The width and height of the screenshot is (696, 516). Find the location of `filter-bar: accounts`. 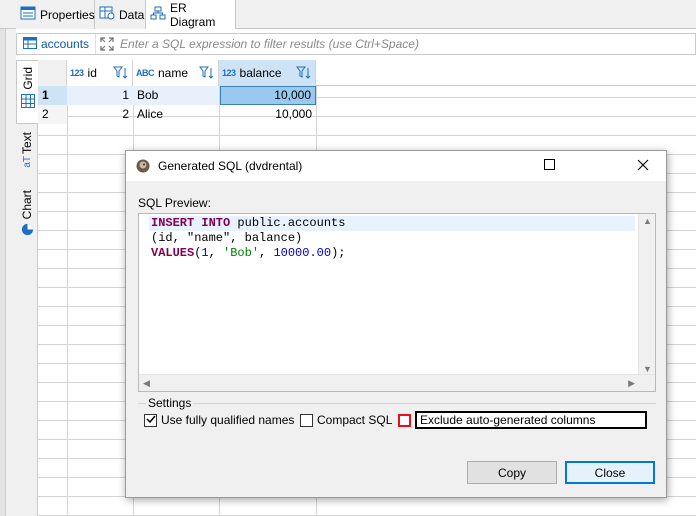

filter-bar: accounts is located at coordinates (356, 44).